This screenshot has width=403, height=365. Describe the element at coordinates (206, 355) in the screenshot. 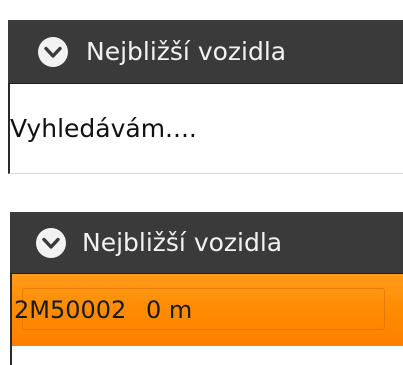

I see `panel-bottom-area` at that location.